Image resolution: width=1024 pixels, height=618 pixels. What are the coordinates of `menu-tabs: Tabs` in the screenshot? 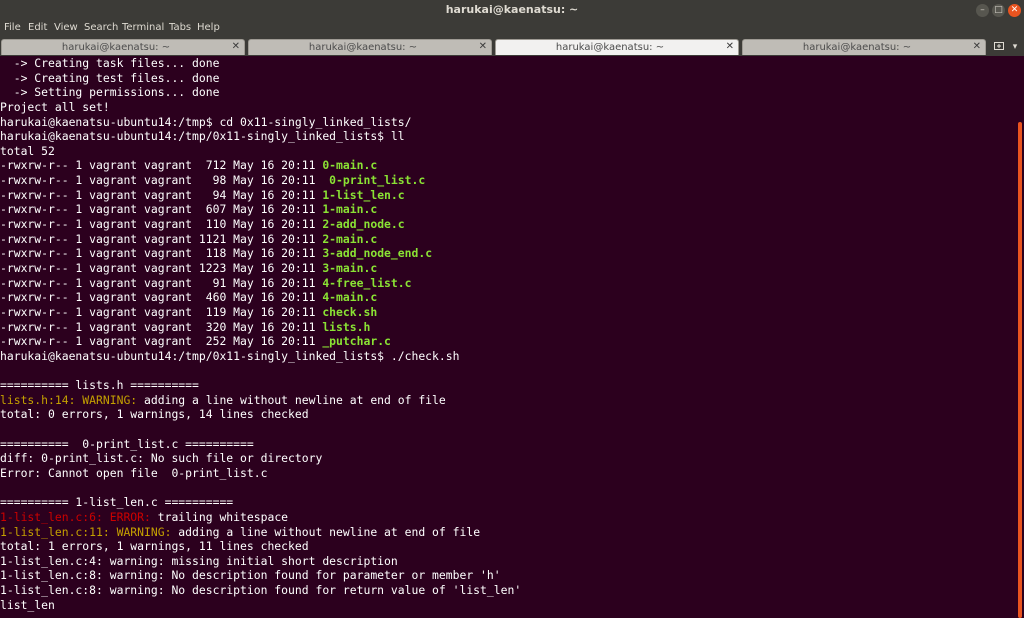 It's located at (180, 27).